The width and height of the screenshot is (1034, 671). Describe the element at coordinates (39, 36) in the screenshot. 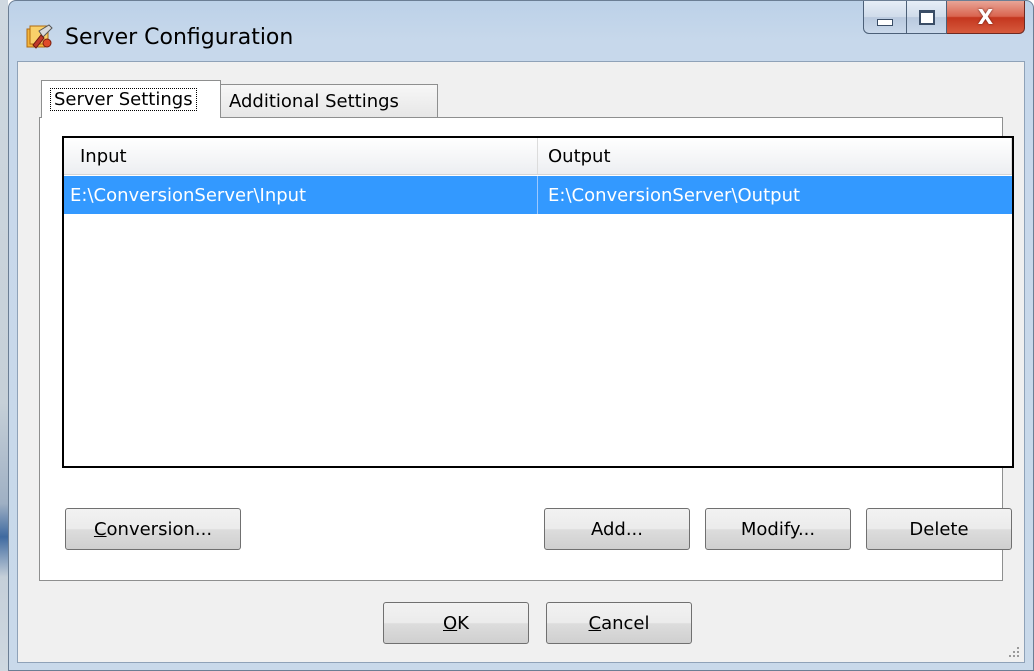

I see `app-config-icon` at that location.